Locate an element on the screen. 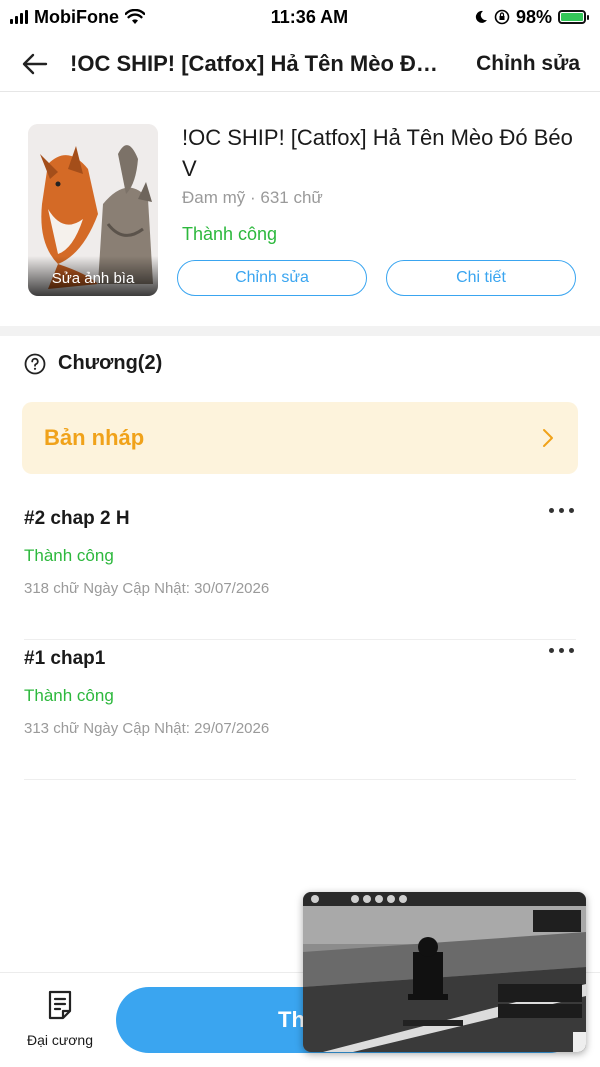  book-status: Thành công is located at coordinates (230, 234).